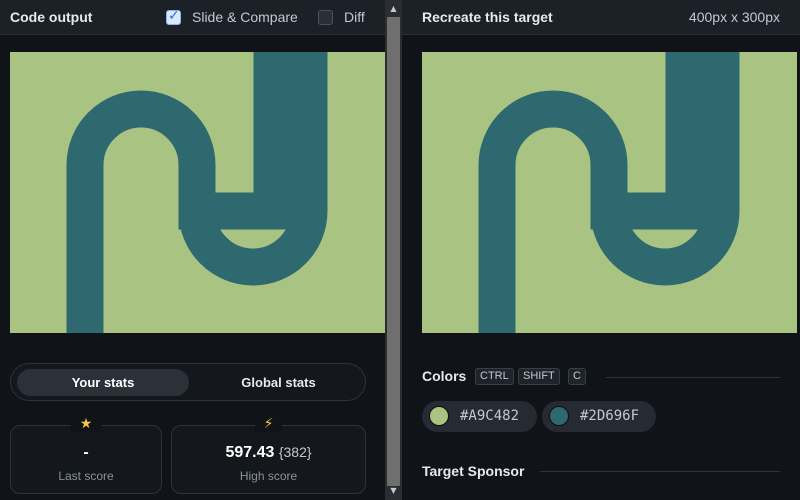  I want to click on color-hex: #2D696F, so click(610, 416).